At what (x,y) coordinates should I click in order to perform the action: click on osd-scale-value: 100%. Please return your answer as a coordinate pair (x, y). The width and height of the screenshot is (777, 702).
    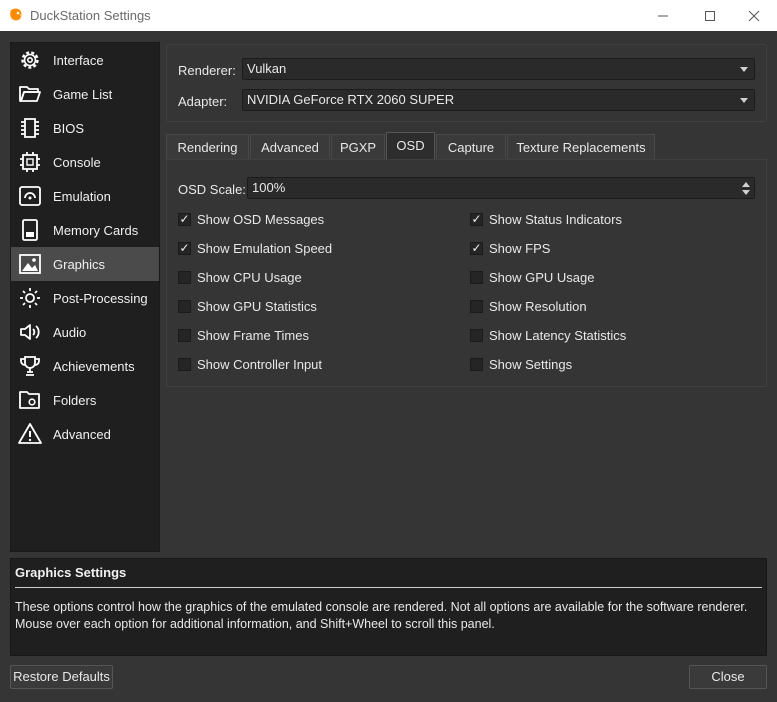
    Looking at the image, I should click on (269, 187).